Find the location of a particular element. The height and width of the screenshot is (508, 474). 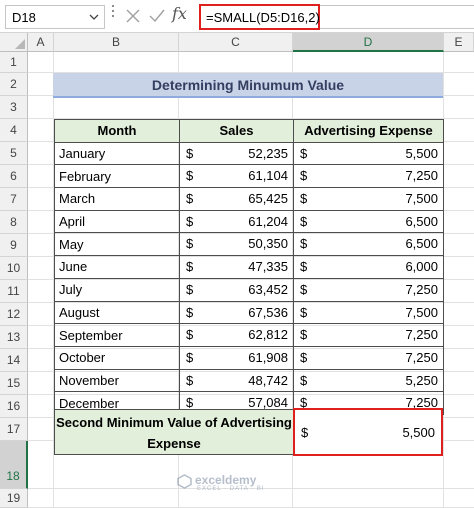

adv-expense-cell: $5,250 is located at coordinates (368, 380).